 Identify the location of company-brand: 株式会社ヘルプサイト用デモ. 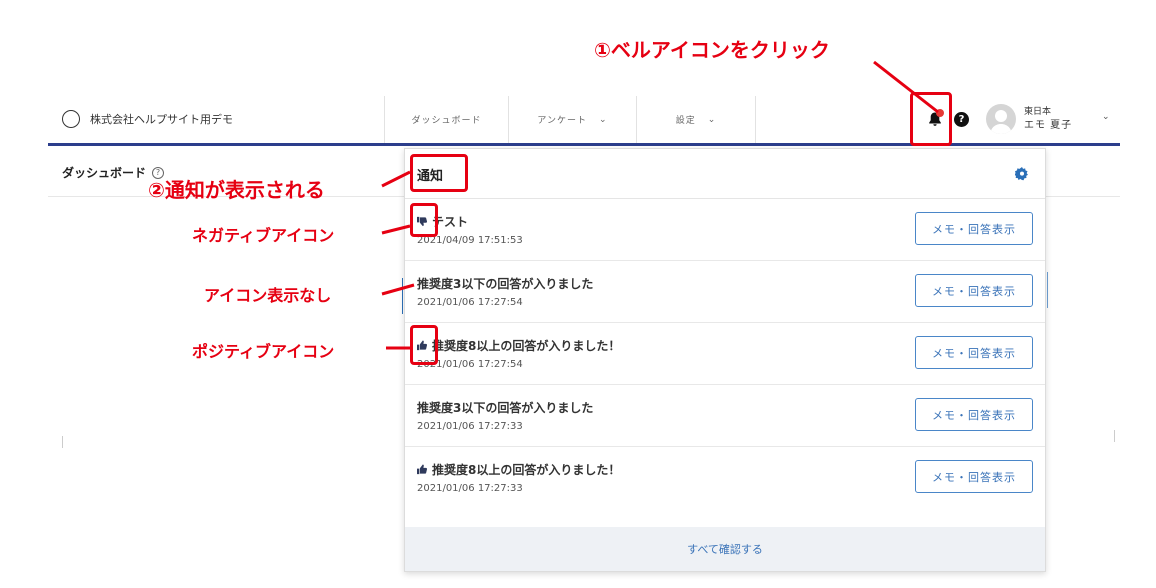
(147, 119).